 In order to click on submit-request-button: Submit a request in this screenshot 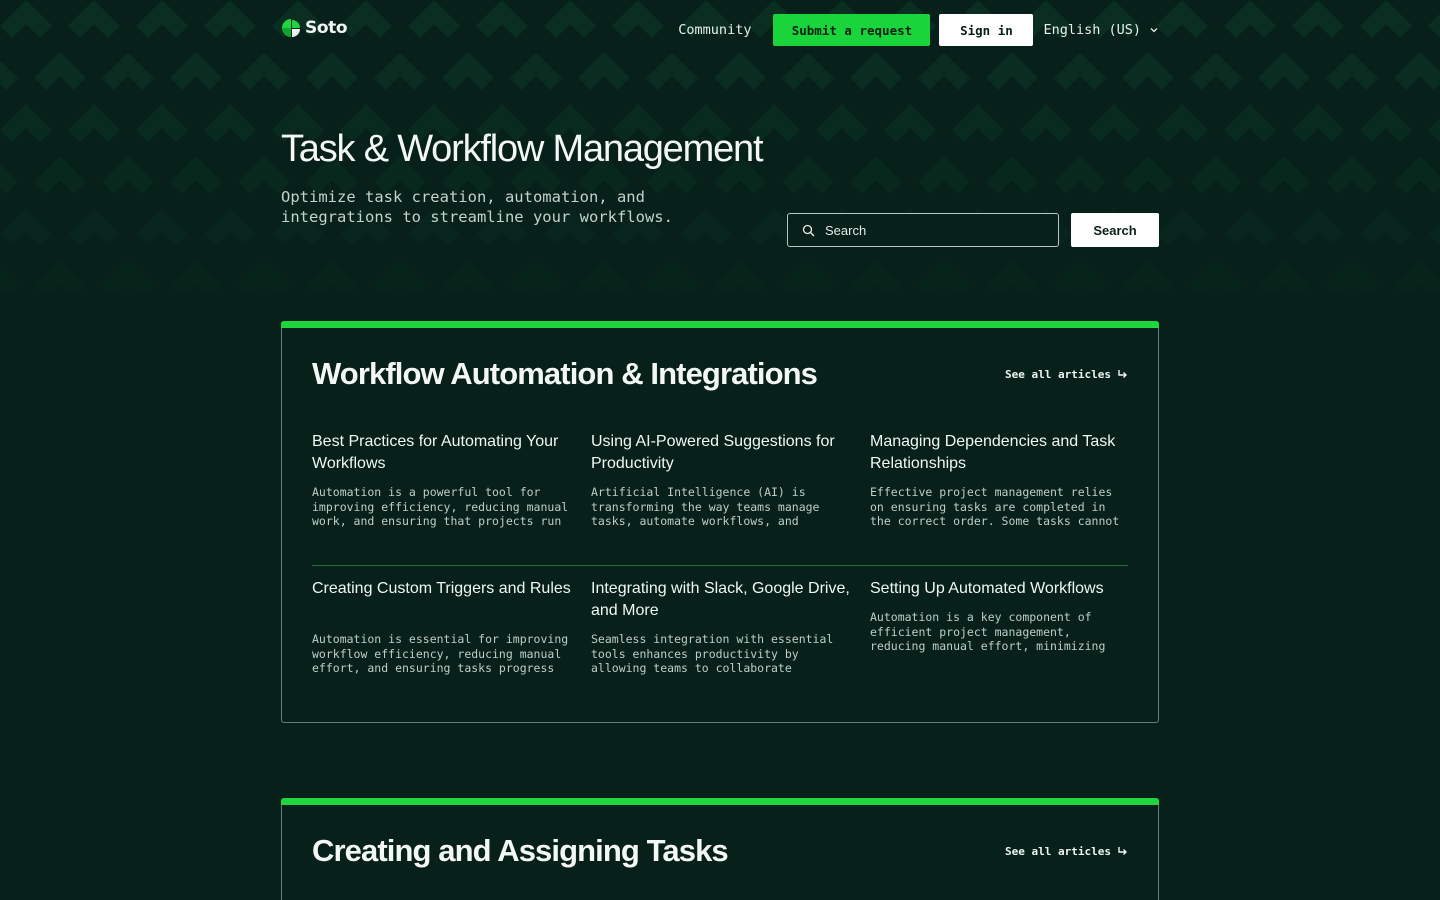, I will do `click(852, 30)`.